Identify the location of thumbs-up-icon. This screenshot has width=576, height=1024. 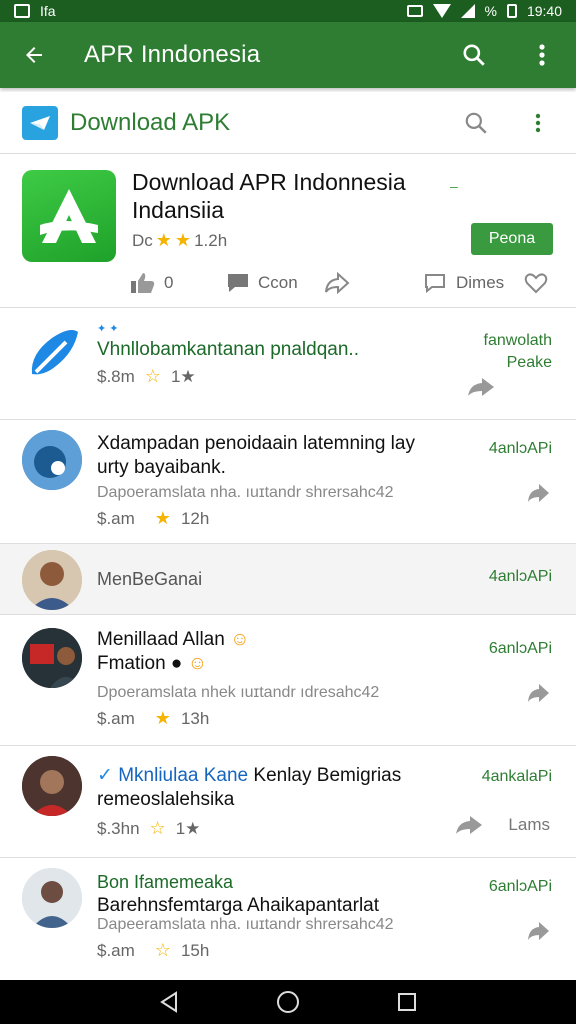
(143, 283).